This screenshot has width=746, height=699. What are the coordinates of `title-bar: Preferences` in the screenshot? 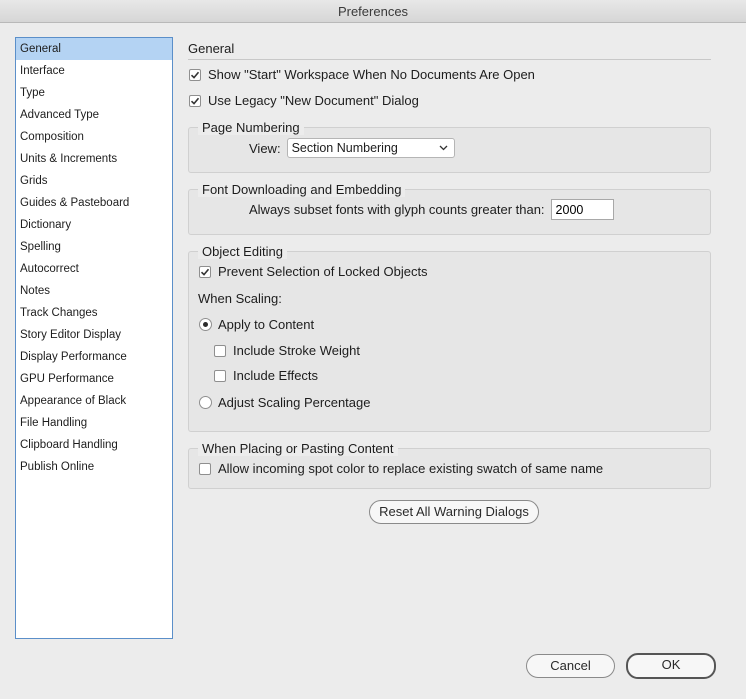 It's located at (373, 11).